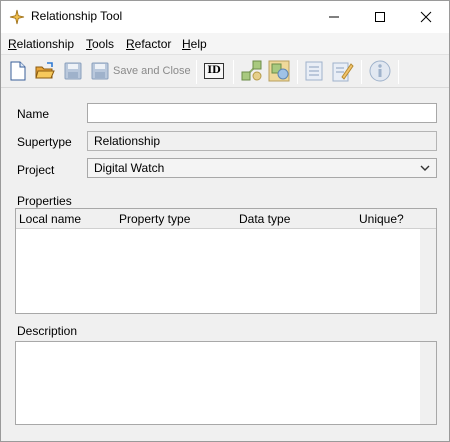 The width and height of the screenshot is (450, 442). Describe the element at coordinates (36, 170) in the screenshot. I see `project-label: Project` at that location.